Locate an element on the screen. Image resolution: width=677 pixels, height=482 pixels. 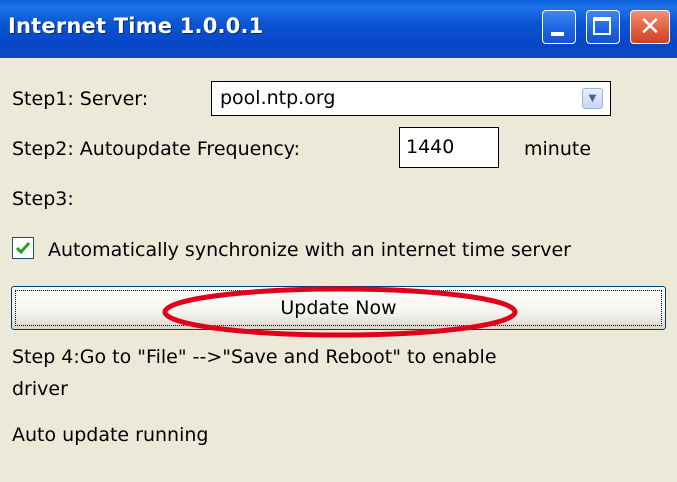
checkmark-icon is located at coordinates (23, 248).